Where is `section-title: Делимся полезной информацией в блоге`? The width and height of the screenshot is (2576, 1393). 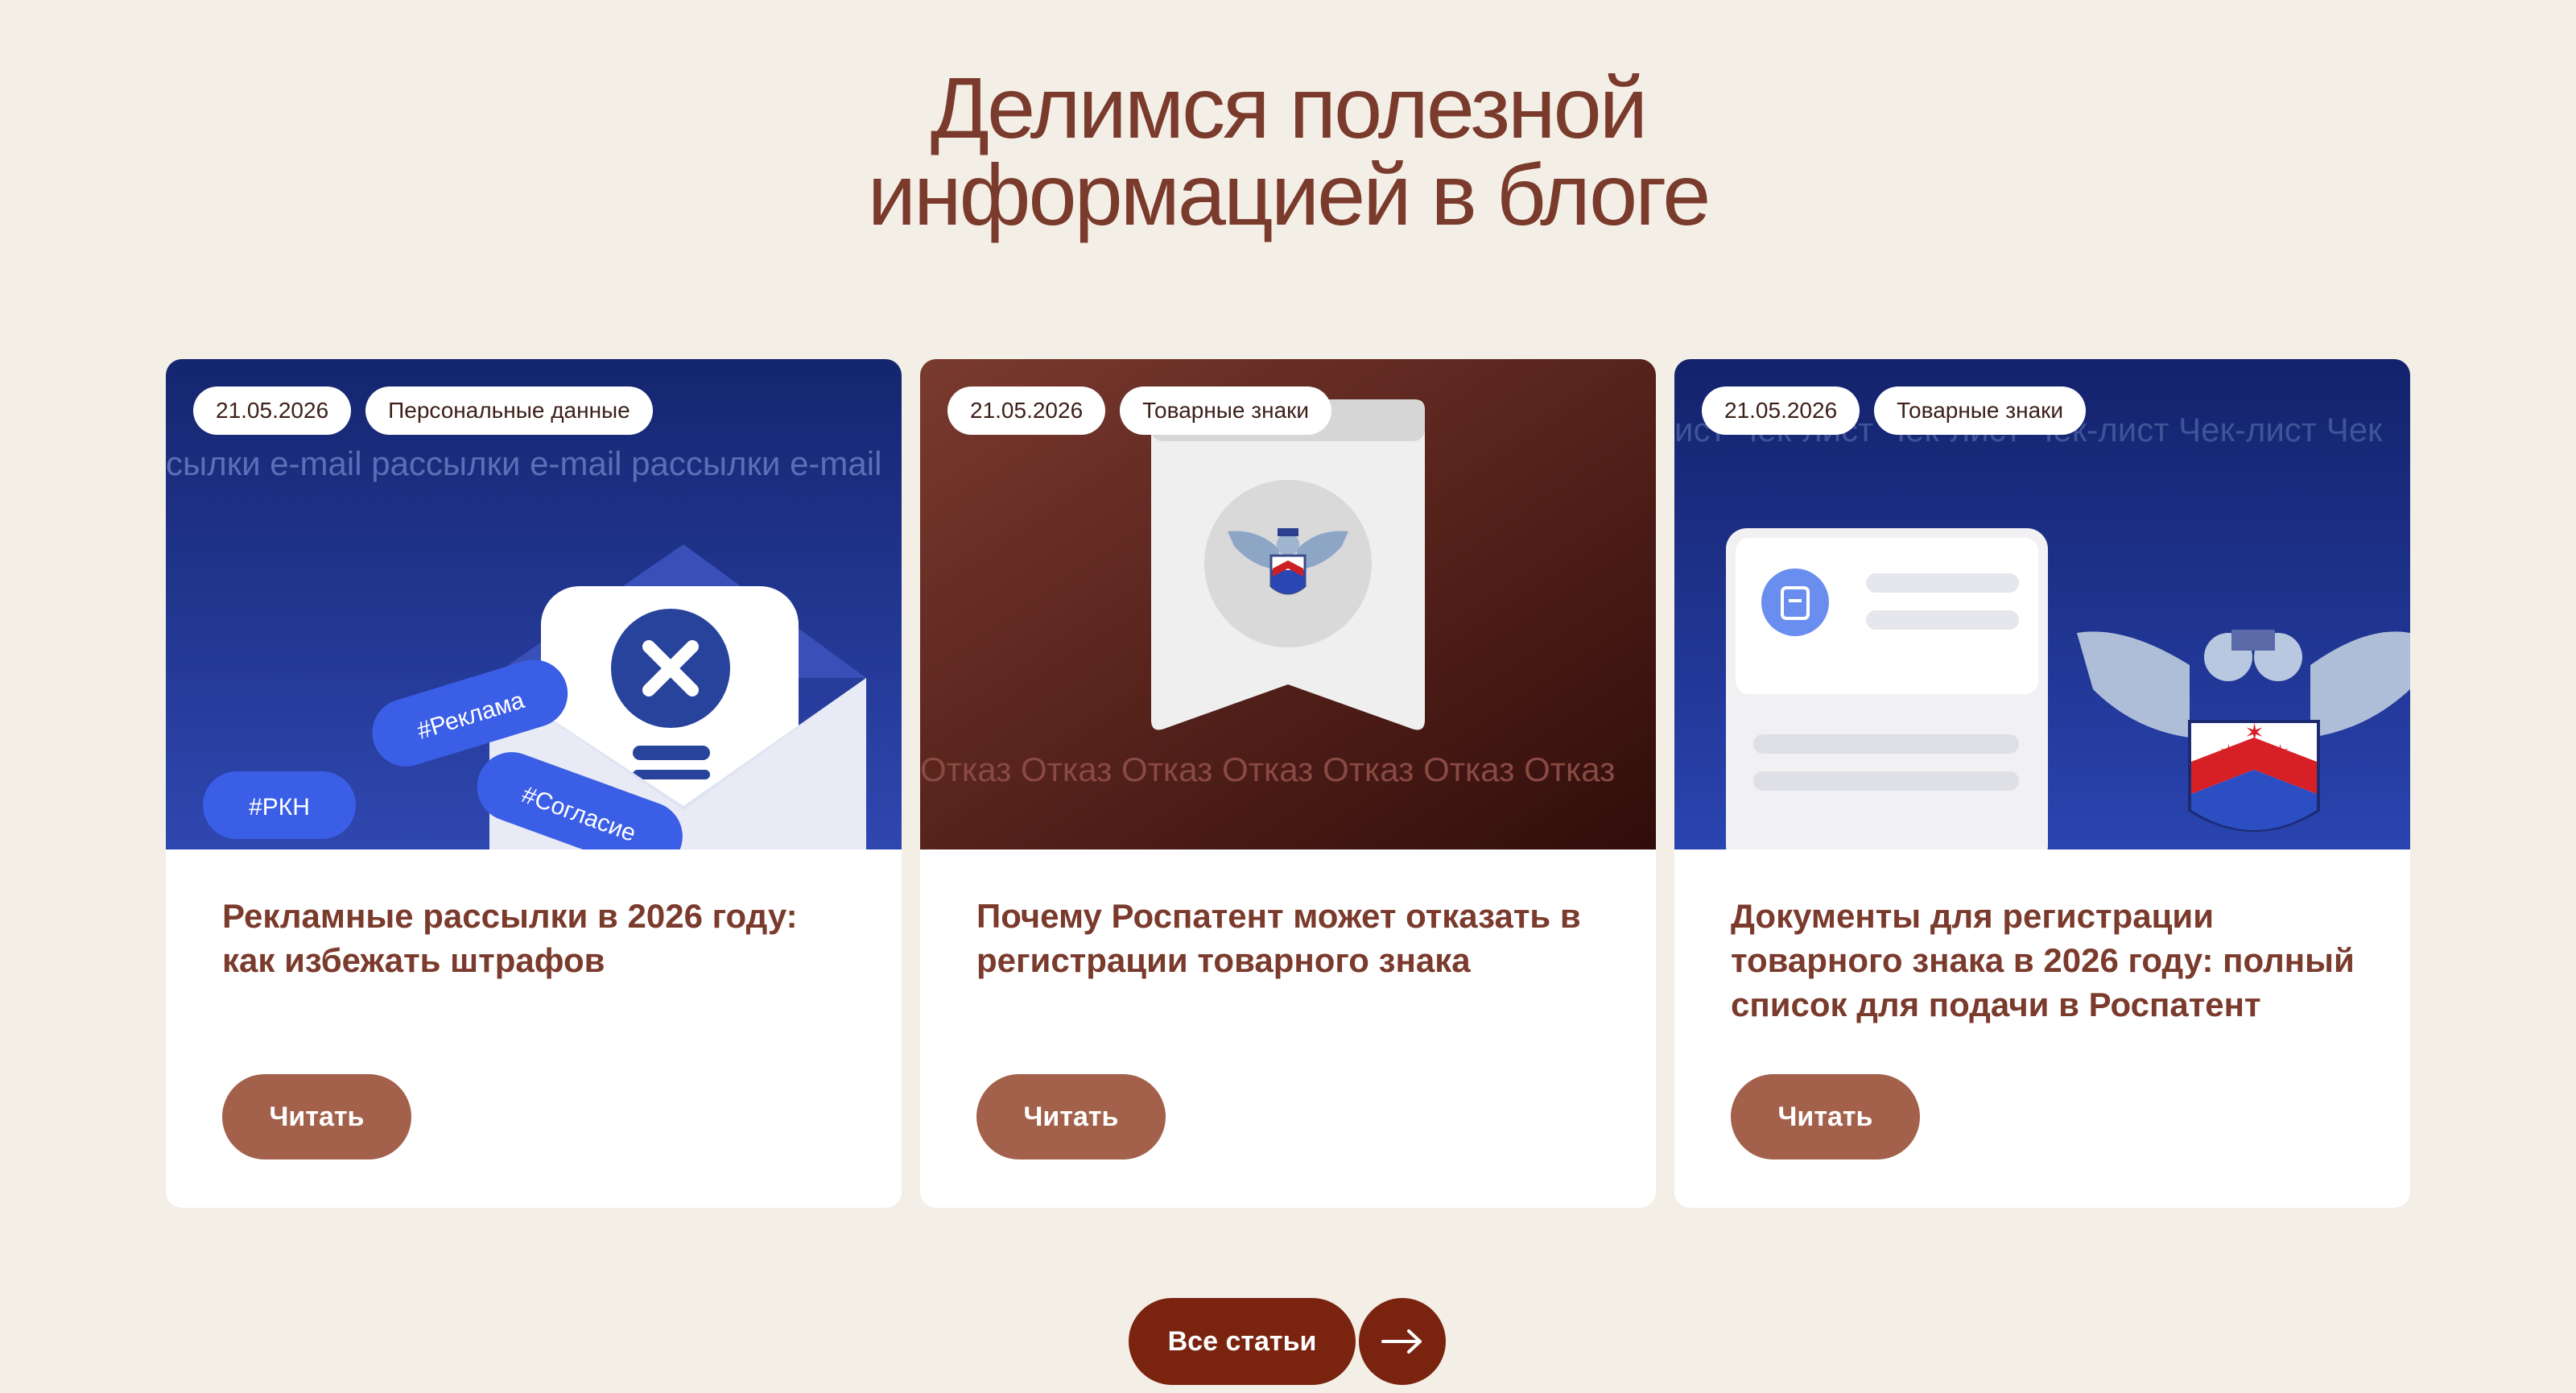
section-title: Делимся полезной информацией в блоге is located at coordinates (1288, 151).